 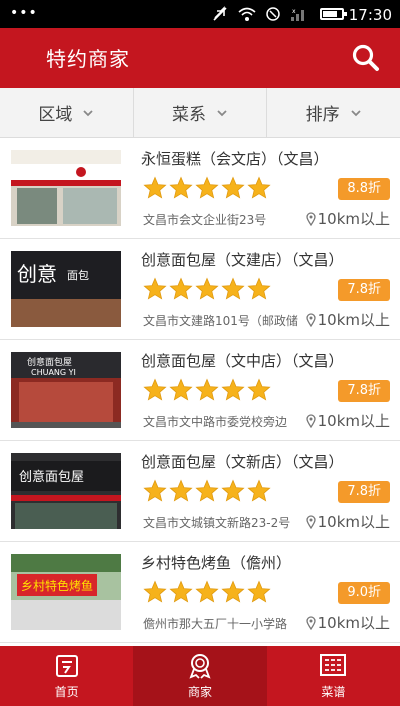 What do you see at coordinates (67, 112) in the screenshot?
I see `filter-region: 区域` at bounding box center [67, 112].